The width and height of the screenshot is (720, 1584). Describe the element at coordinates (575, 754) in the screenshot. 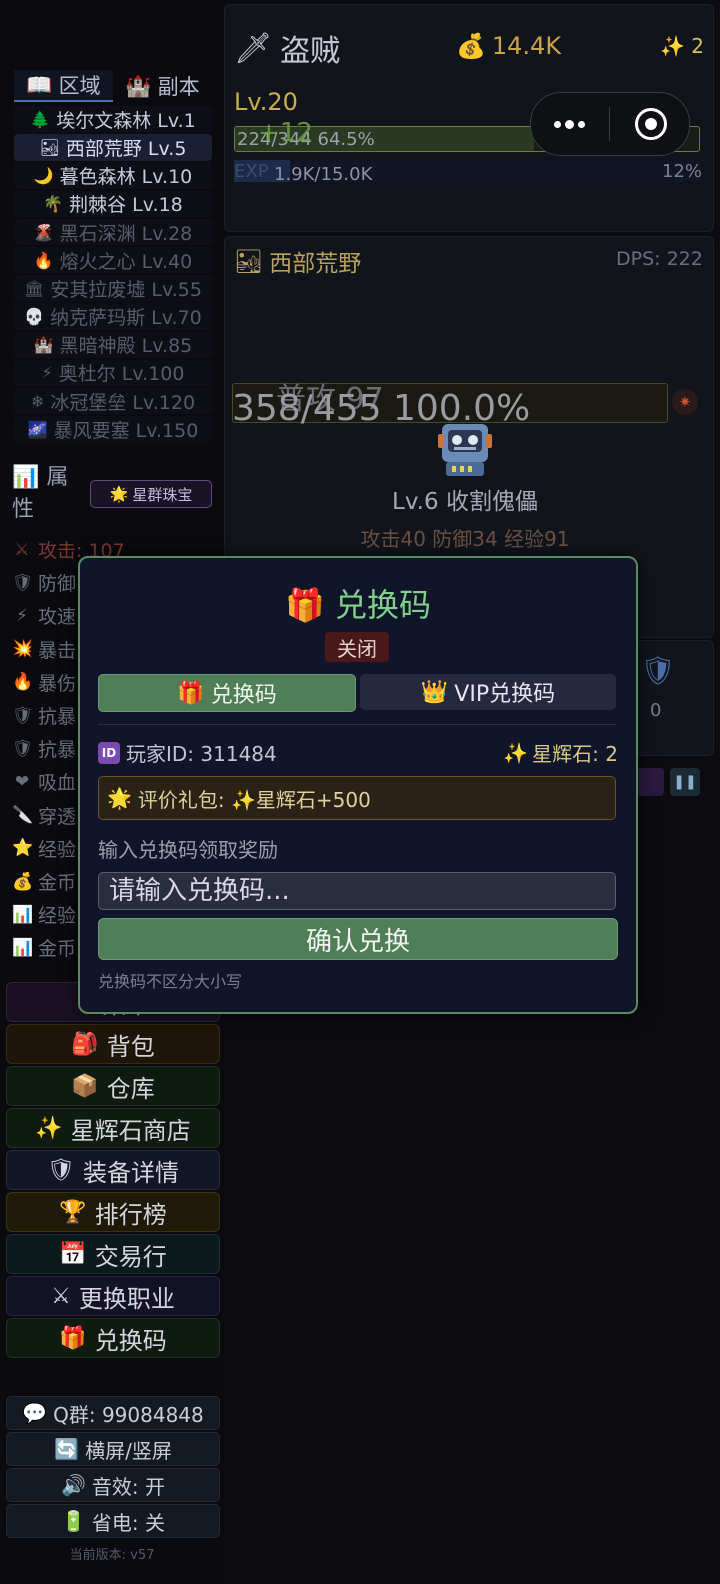

I see `star-stone-balance-text: 星辉石: 2` at that location.